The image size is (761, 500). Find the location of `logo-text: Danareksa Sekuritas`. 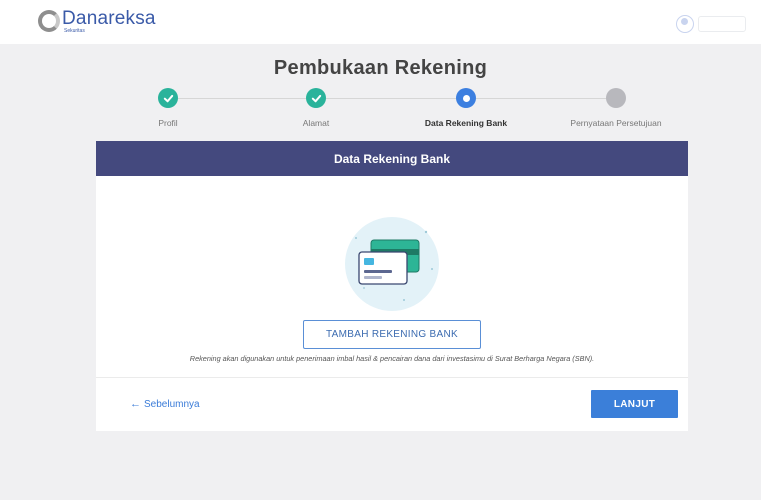

logo-text: Danareksa Sekuritas is located at coordinates (109, 21).